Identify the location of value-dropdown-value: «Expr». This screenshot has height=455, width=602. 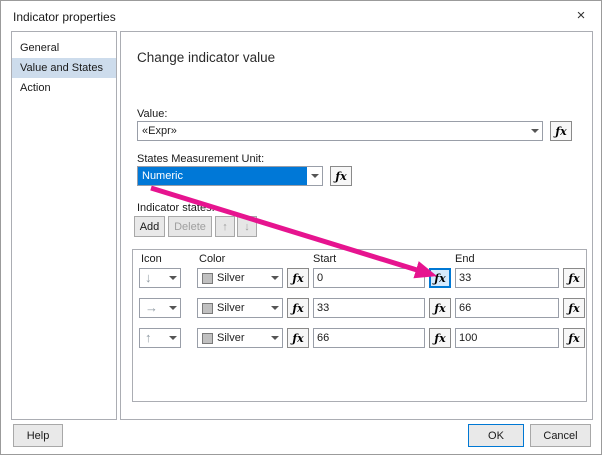
(159, 131).